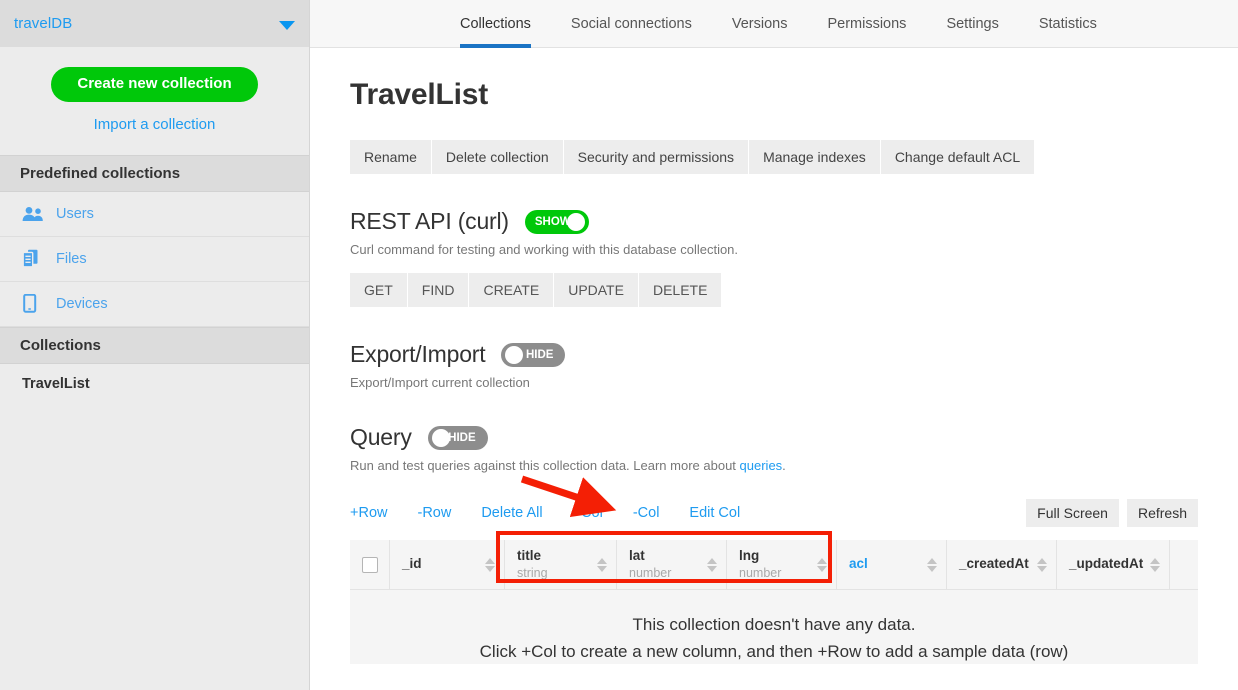 The width and height of the screenshot is (1238, 690). Describe the element at coordinates (43, 23) in the screenshot. I see `database-name: travelDB` at that location.